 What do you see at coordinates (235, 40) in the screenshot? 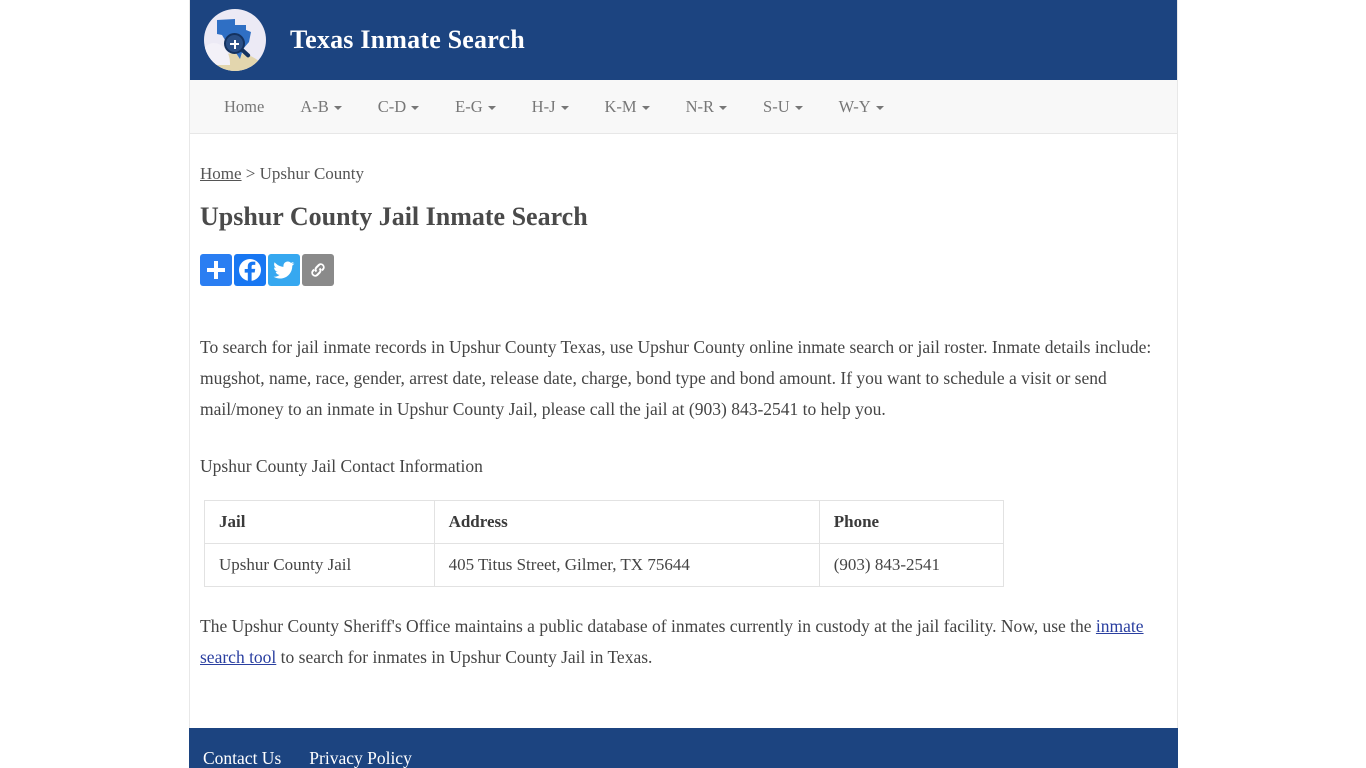
I see `texas-magnifier-logo-icon` at bounding box center [235, 40].